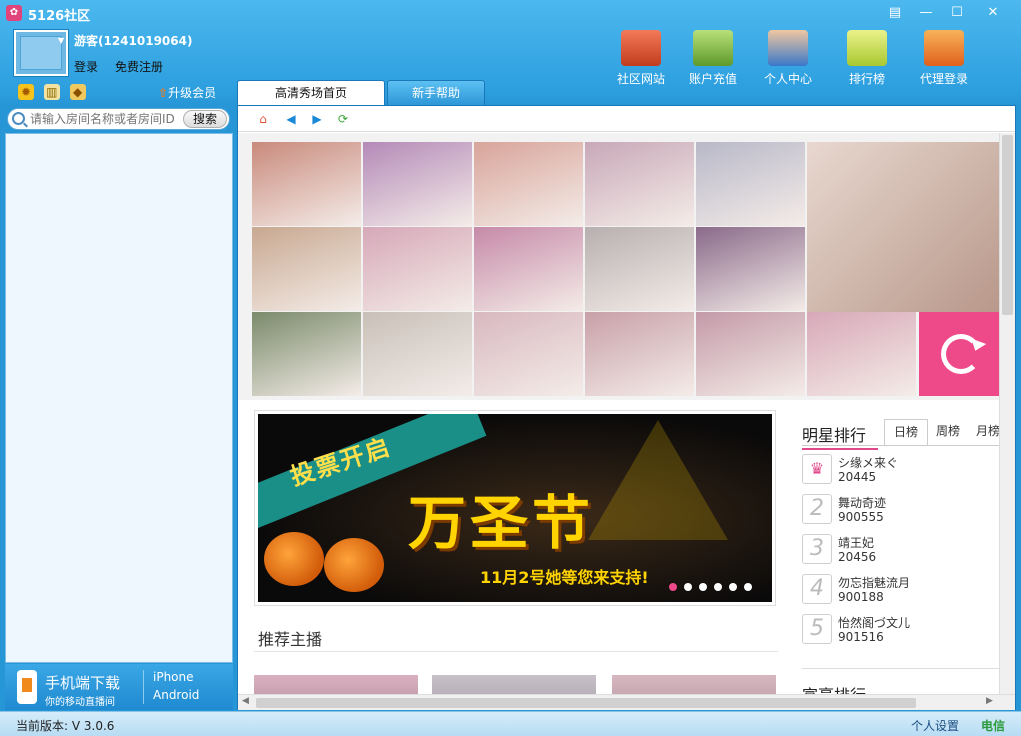  Describe the element at coordinates (874, 623) in the screenshot. I see `rank-name: 怡然阁づ文儿` at that location.